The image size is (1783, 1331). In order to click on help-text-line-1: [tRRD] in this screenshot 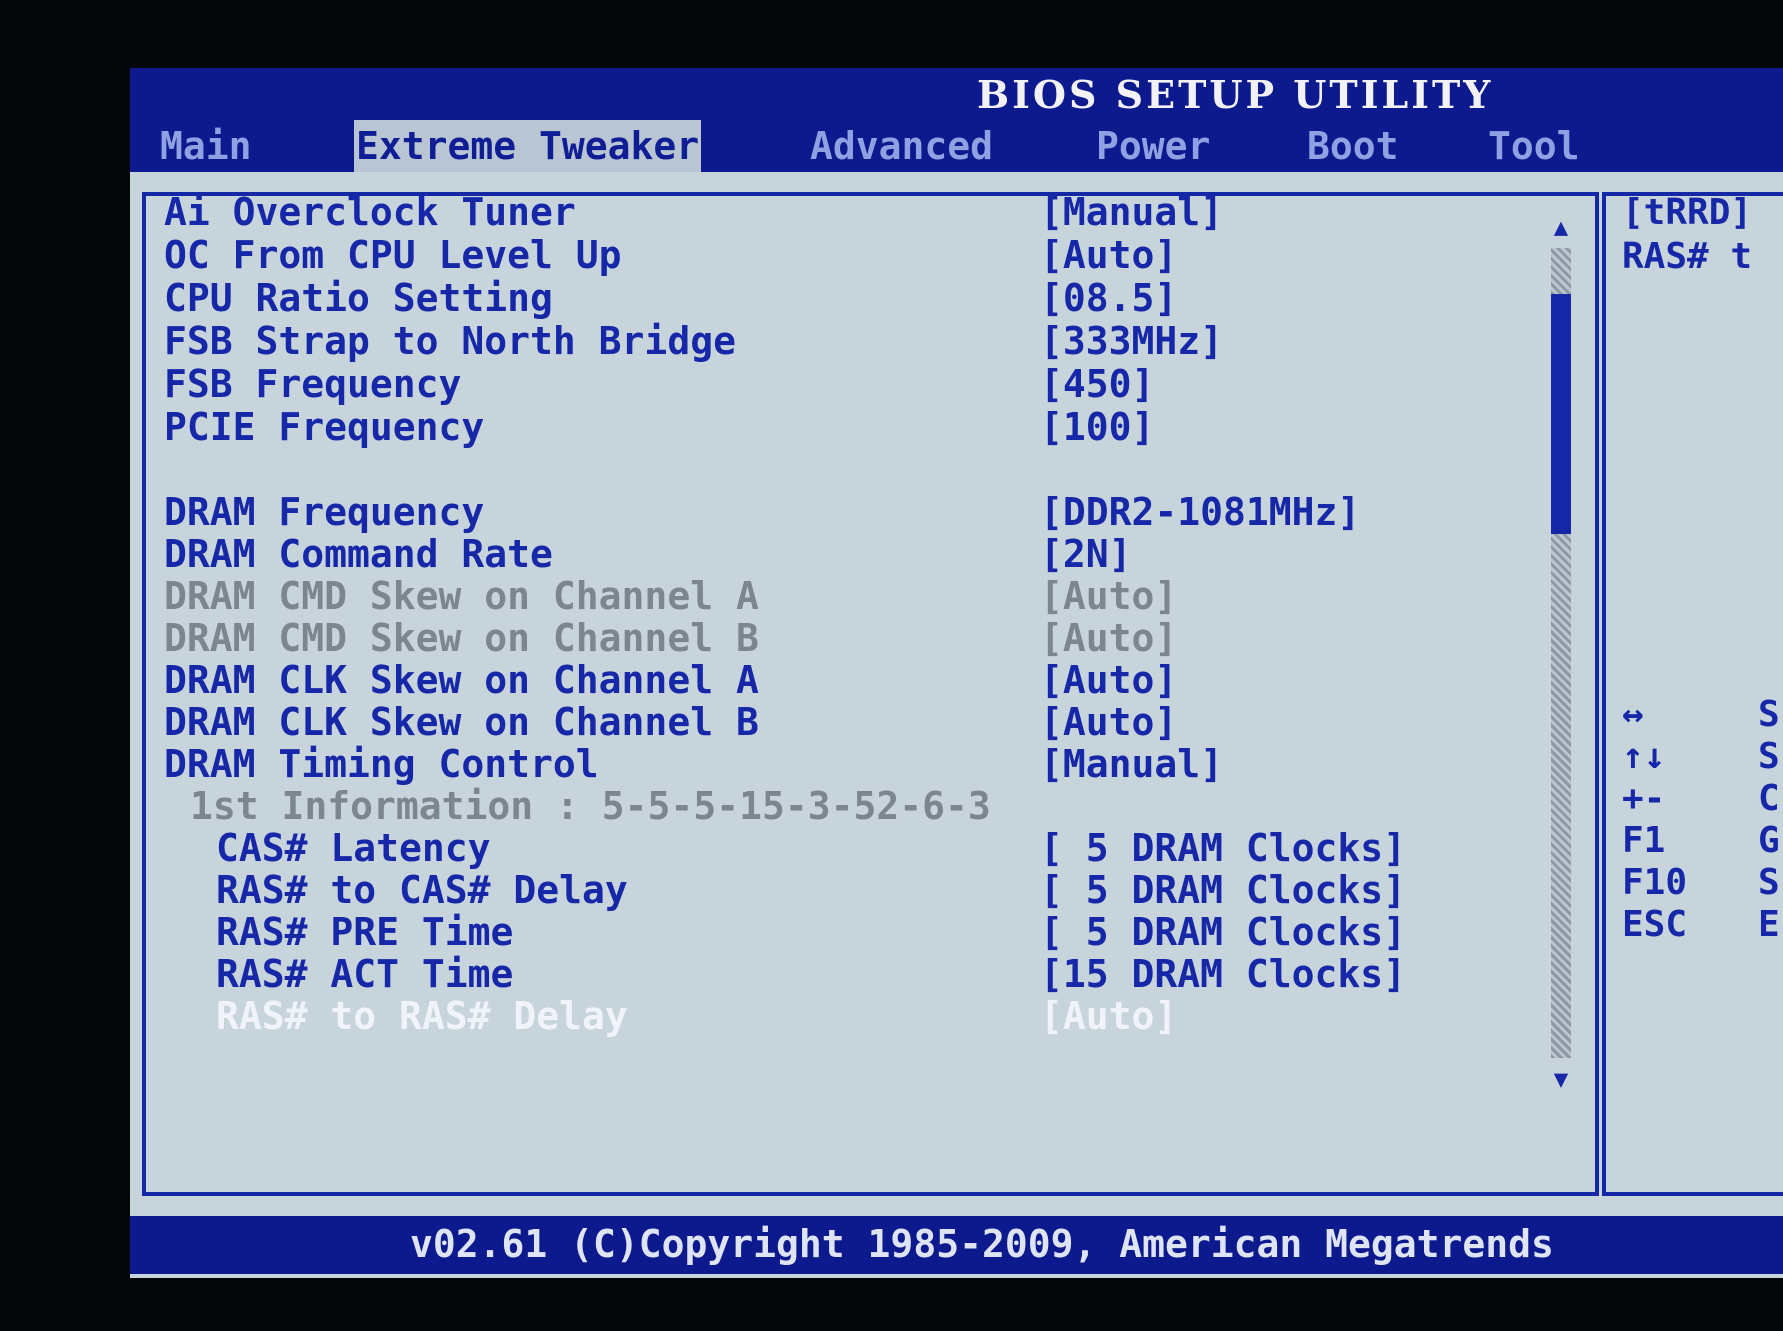, I will do `click(1687, 212)`.